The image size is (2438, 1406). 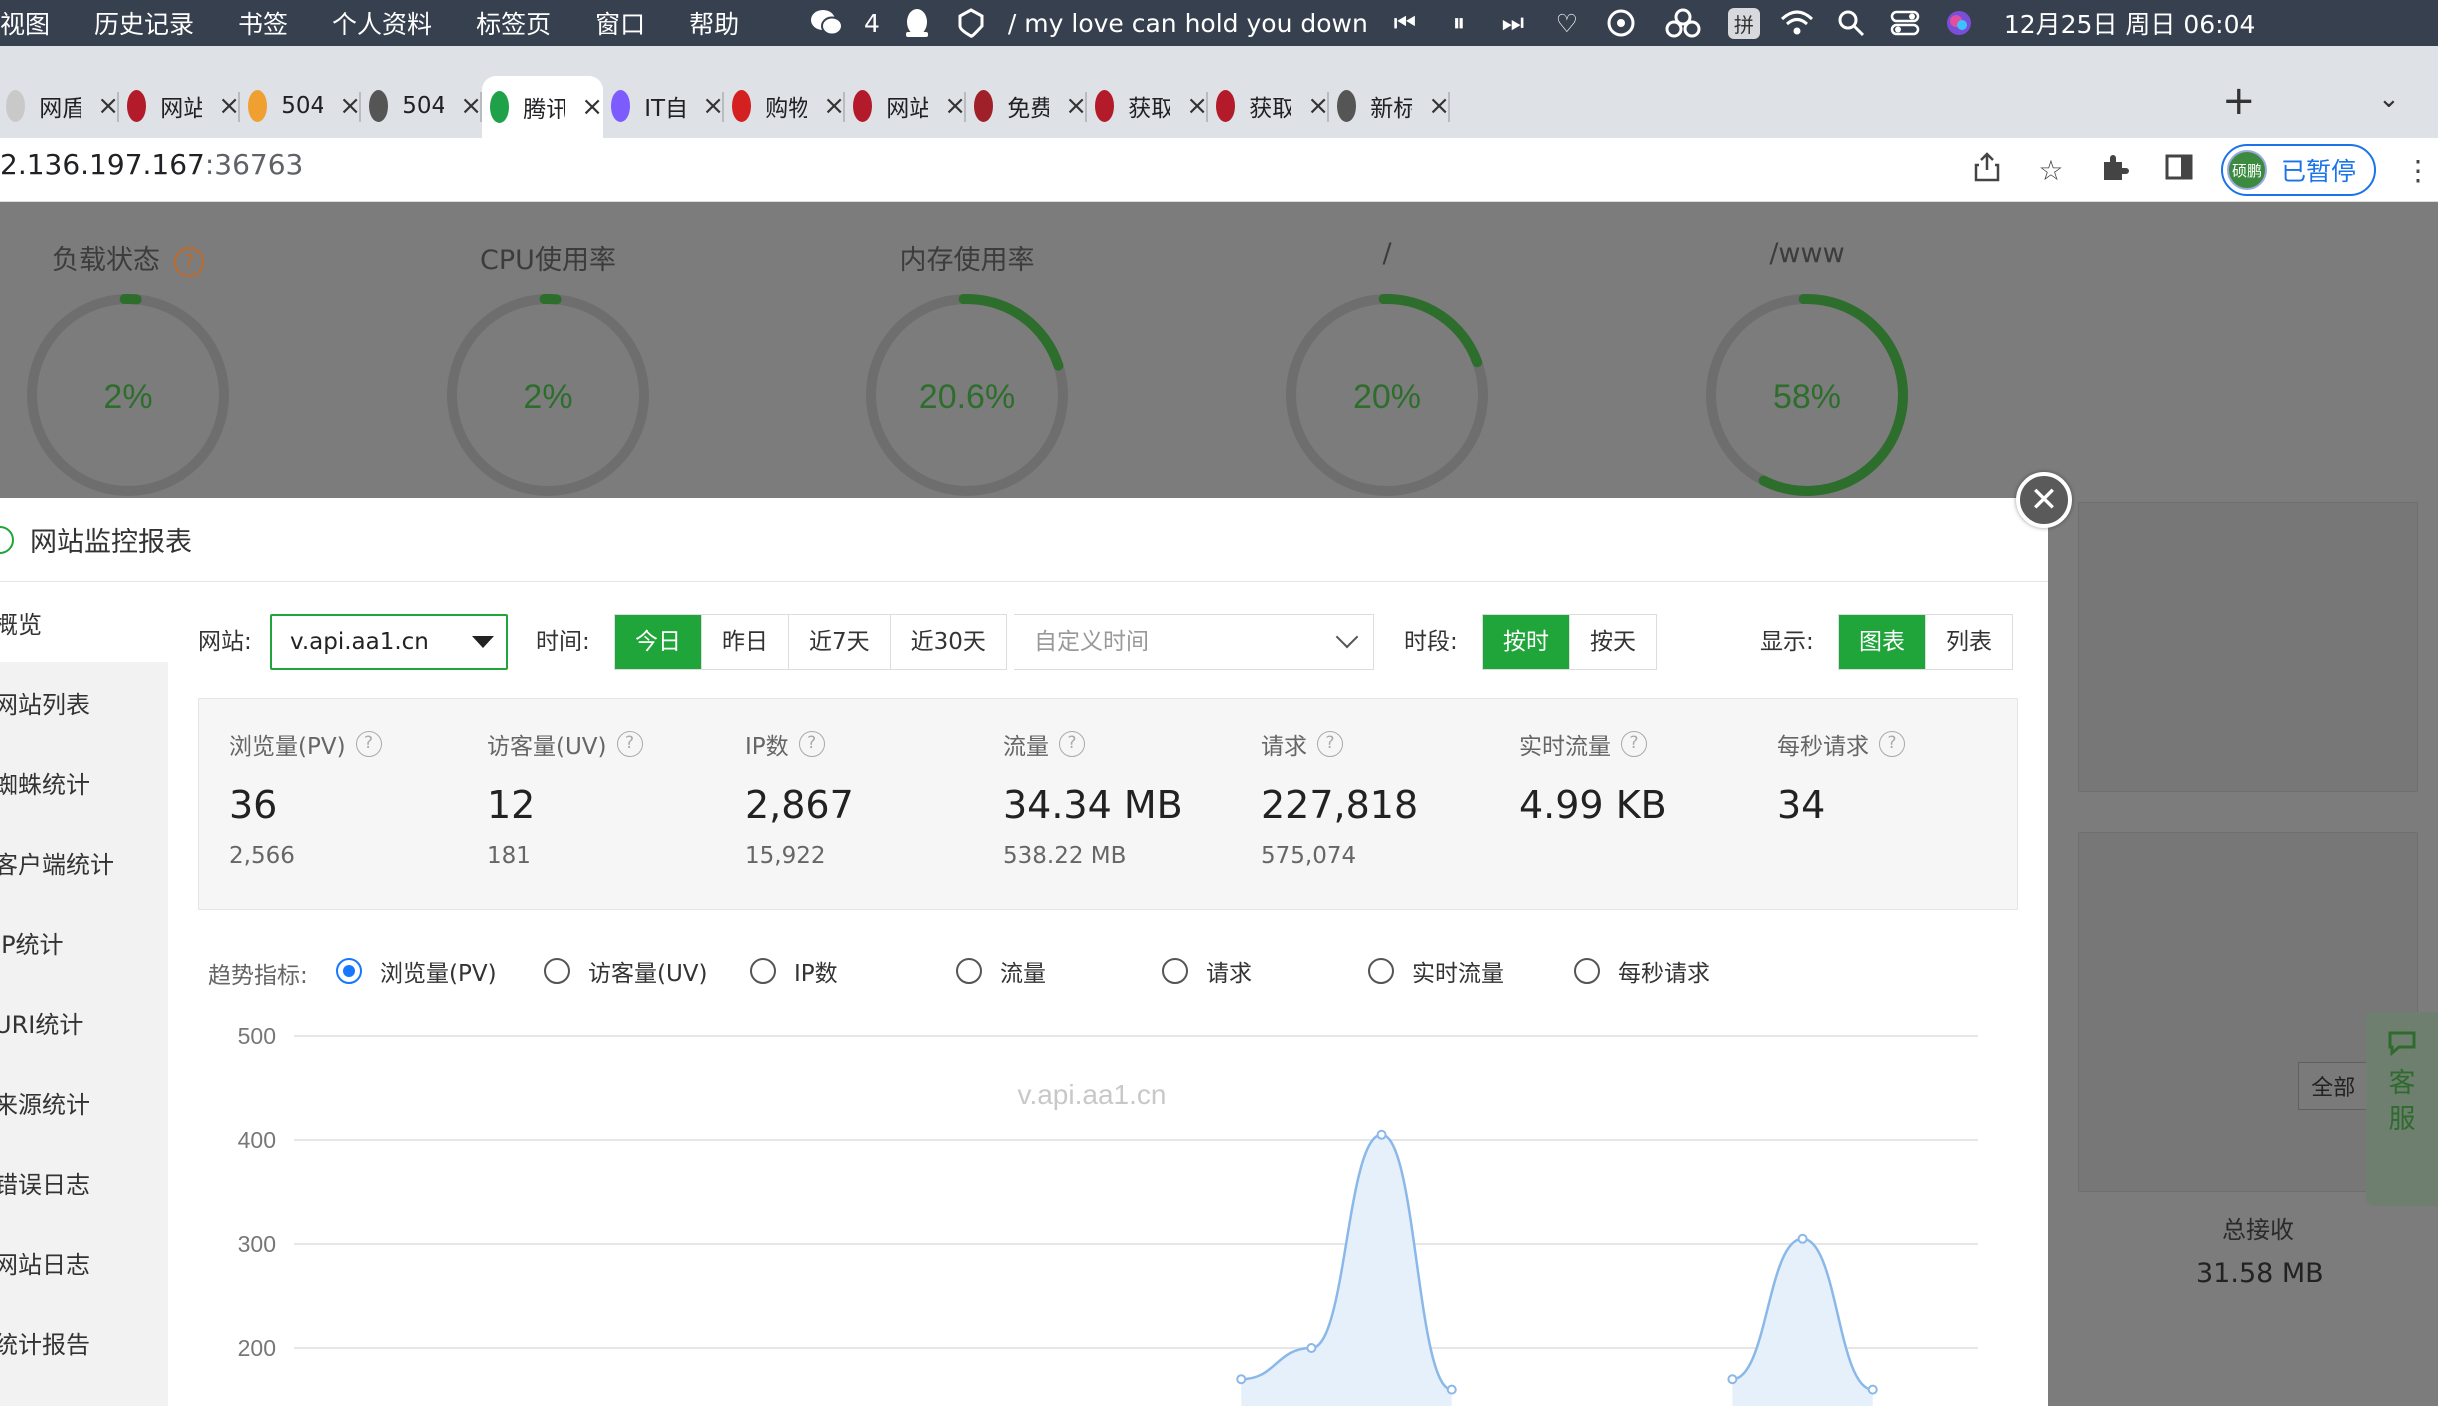 What do you see at coordinates (542, 107) in the screenshot?
I see `tab: 腾讯 ×` at bounding box center [542, 107].